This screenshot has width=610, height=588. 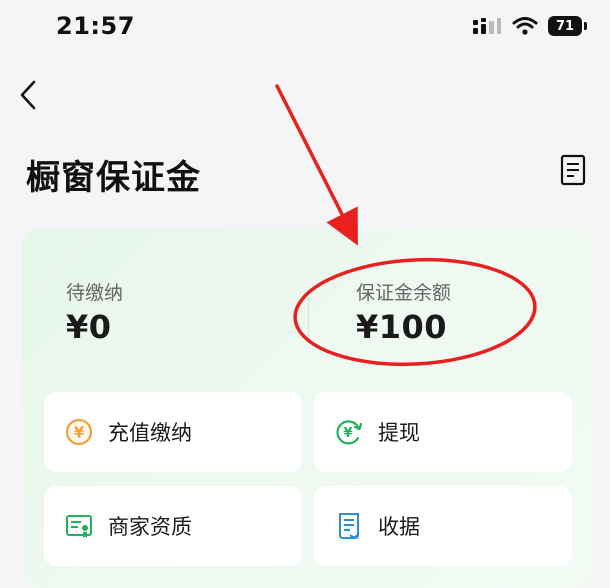 What do you see at coordinates (150, 527) in the screenshot?
I see `merchant-qualification-label: 商家资质` at bounding box center [150, 527].